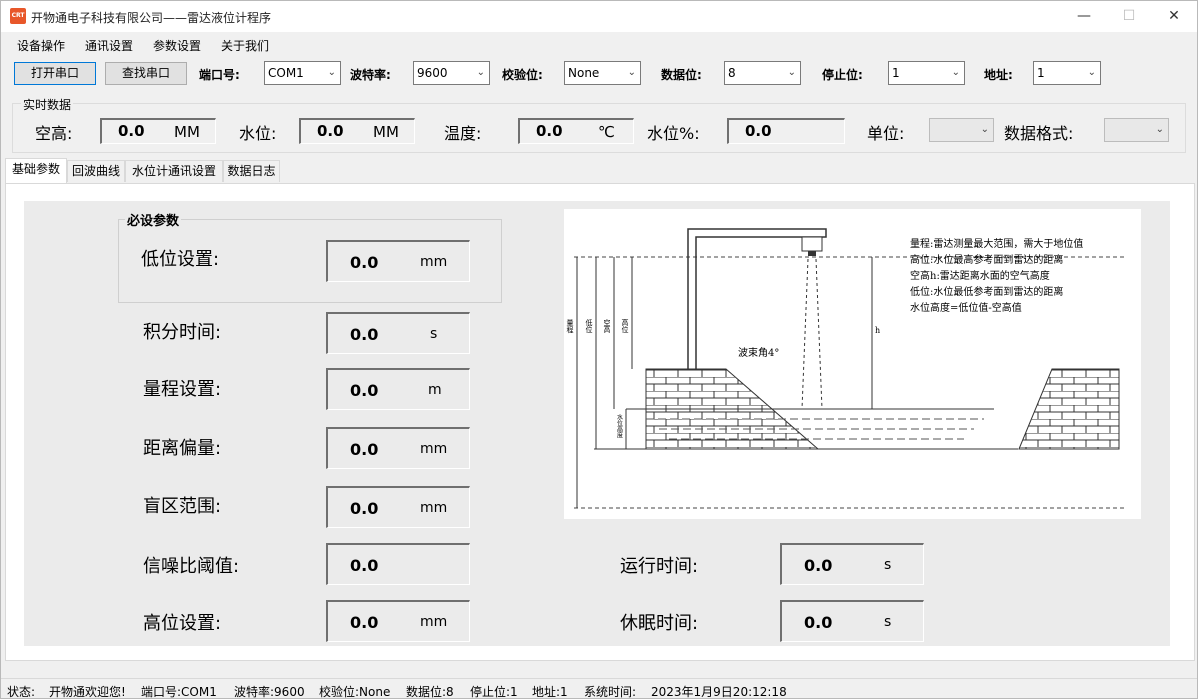  Describe the element at coordinates (463, 133) in the screenshot. I see `temp-label: 温度:` at that location.